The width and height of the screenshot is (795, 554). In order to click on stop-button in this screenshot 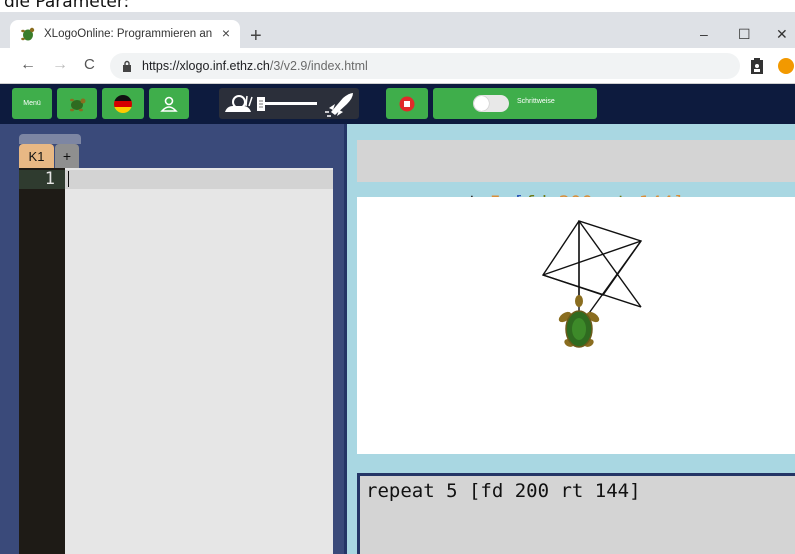, I will do `click(407, 103)`.